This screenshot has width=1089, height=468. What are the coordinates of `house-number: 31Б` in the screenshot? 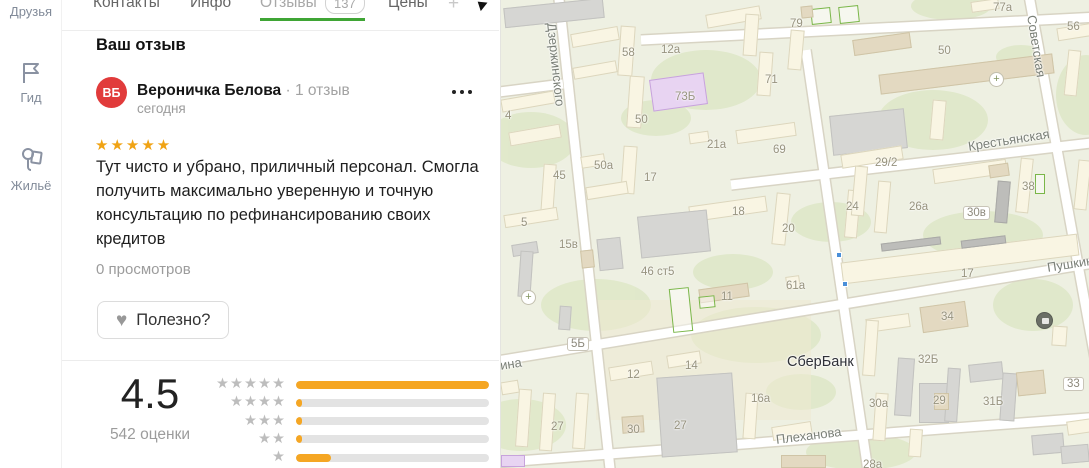 It's located at (993, 402).